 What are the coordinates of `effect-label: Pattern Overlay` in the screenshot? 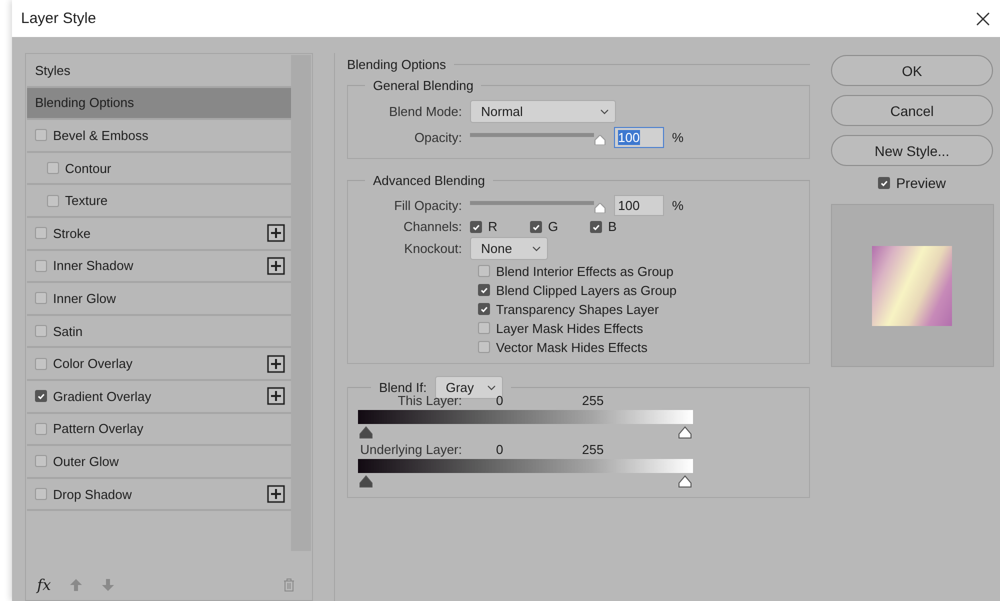 It's located at (169, 428).